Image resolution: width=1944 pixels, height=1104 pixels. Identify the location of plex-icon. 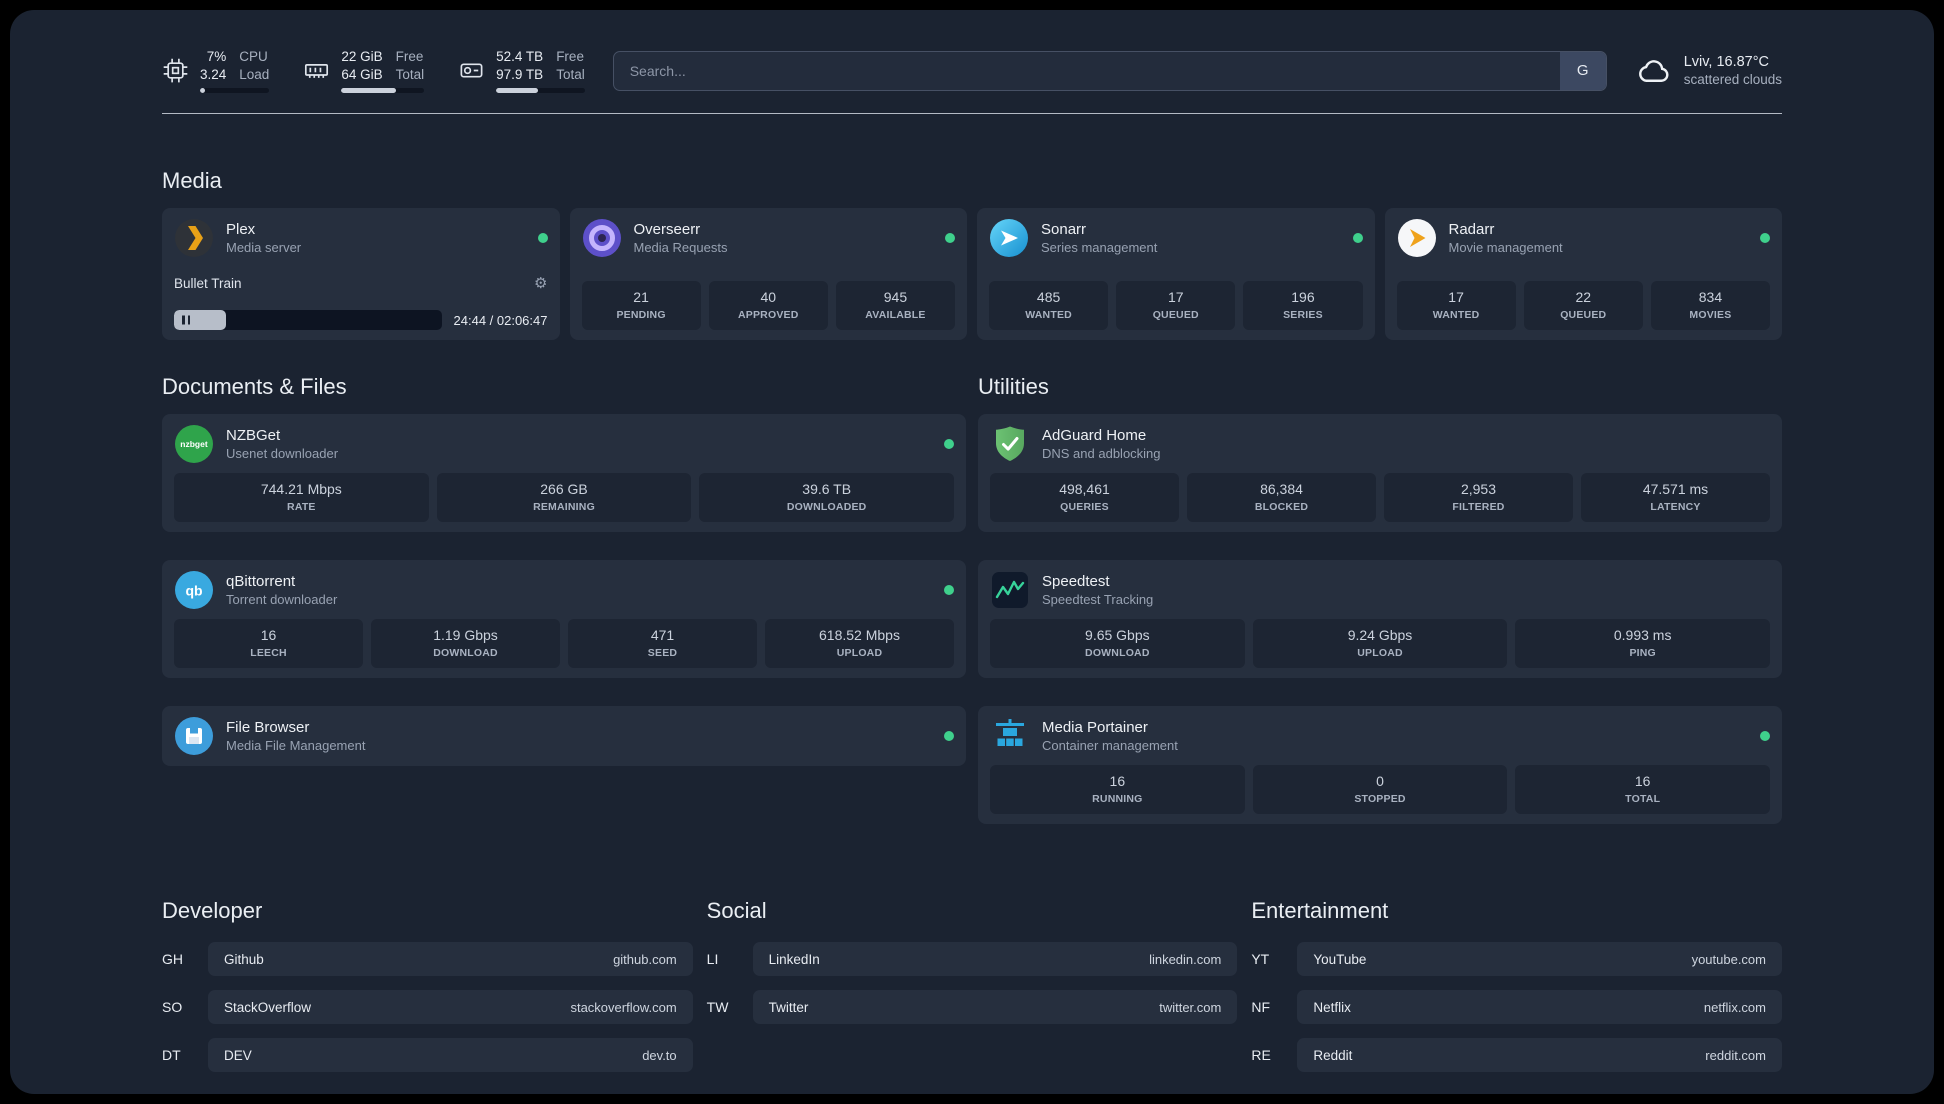
(194, 238).